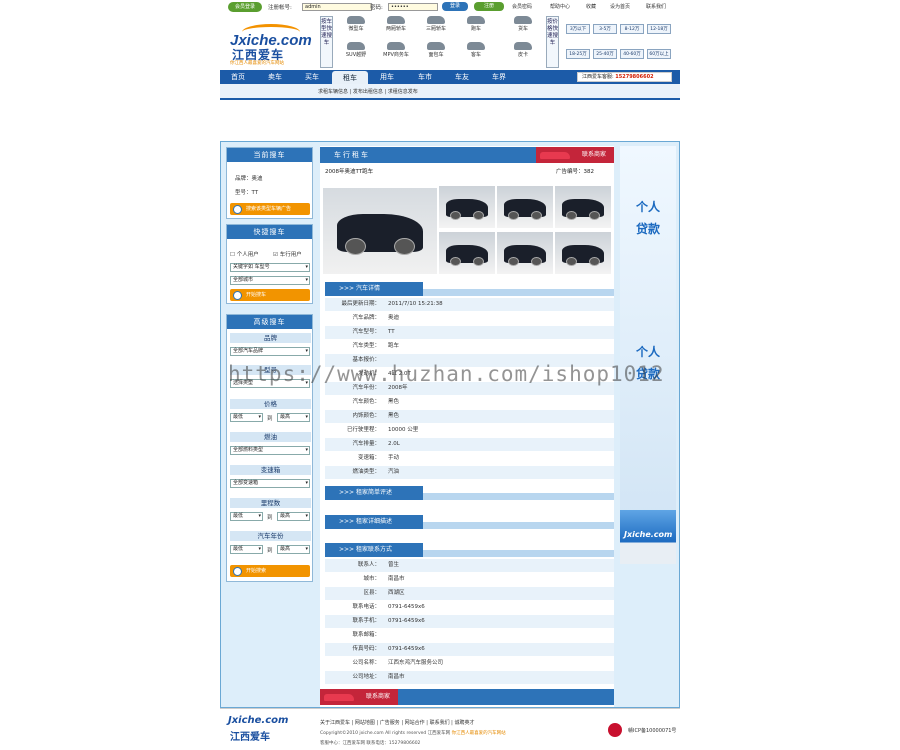 The image size is (900, 750). I want to click on city-select: 全部城市, so click(270, 280).